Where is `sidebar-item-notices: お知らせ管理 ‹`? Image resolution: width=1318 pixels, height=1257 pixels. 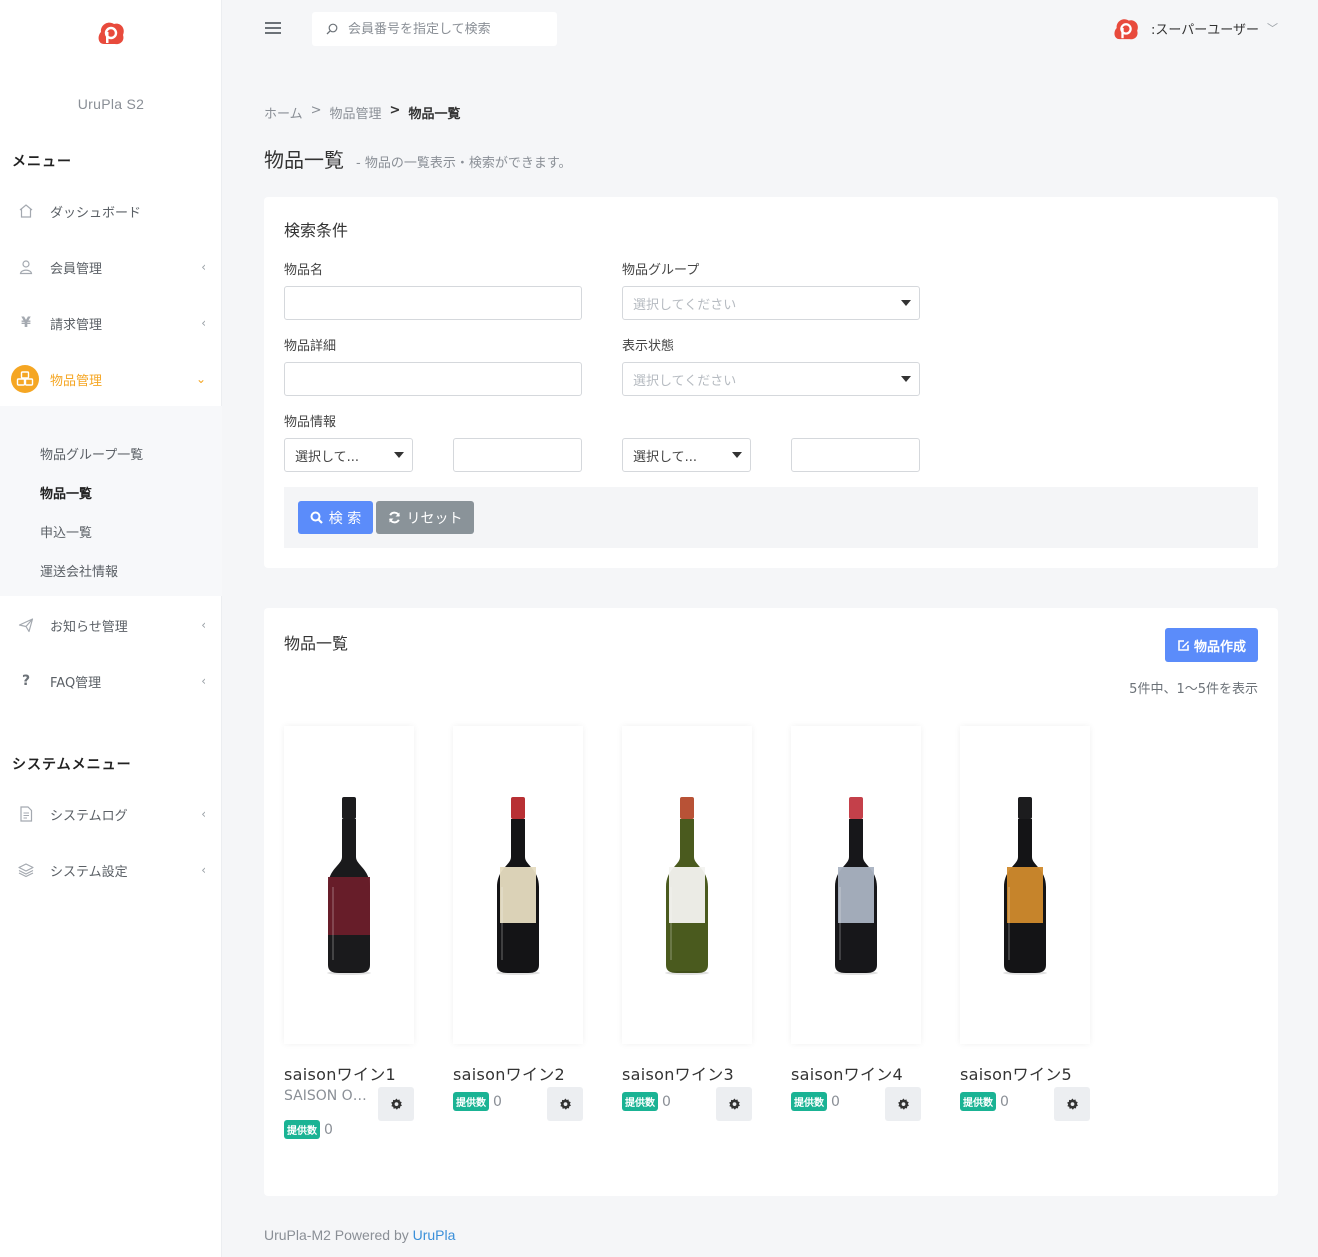
sidebar-item-notices: お知らせ管理 ‹ is located at coordinates (111, 625).